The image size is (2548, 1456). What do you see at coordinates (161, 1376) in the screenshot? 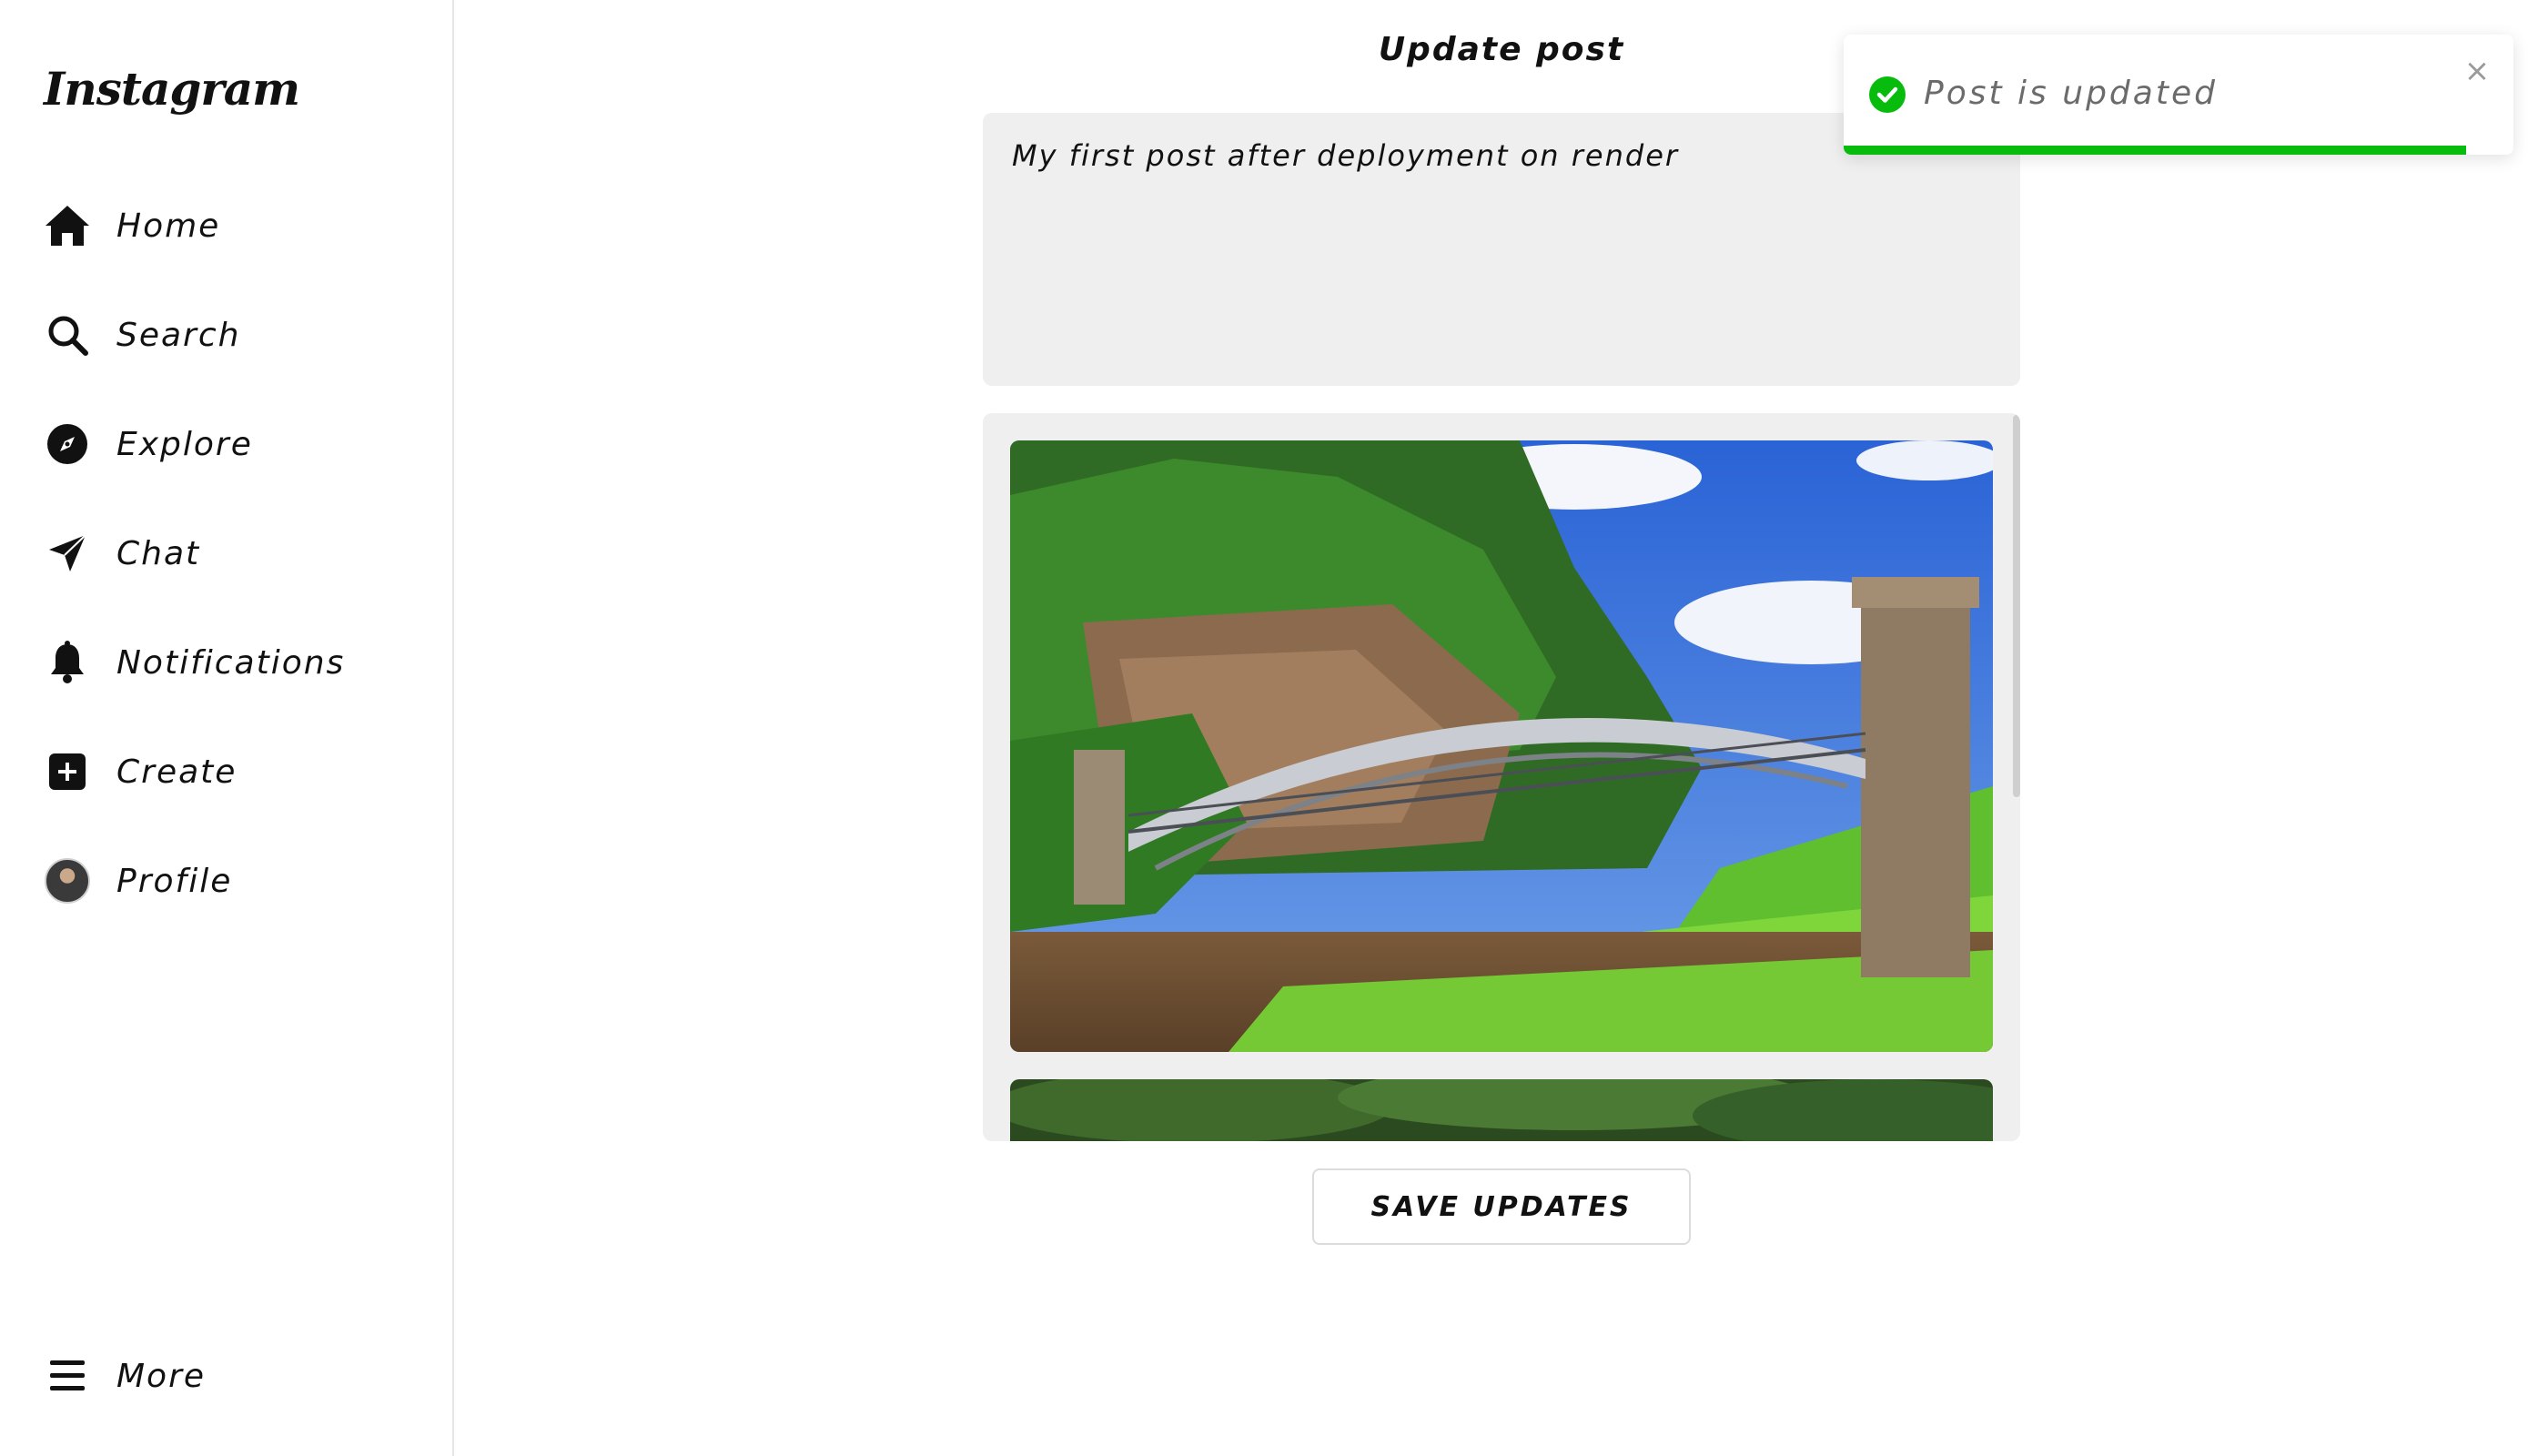
I see `sidebar-item-label: More` at bounding box center [161, 1376].